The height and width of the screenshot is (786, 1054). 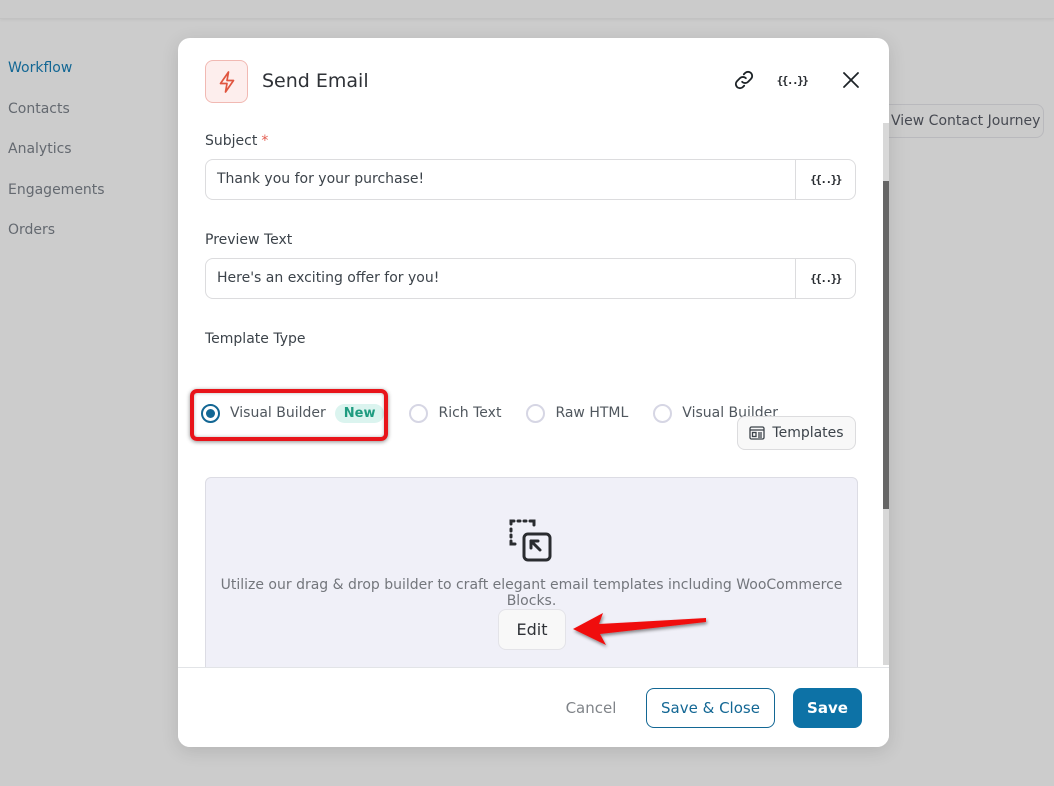 What do you see at coordinates (56, 200) in the screenshot?
I see `sidebar-item-engagements: Engagements` at bounding box center [56, 200].